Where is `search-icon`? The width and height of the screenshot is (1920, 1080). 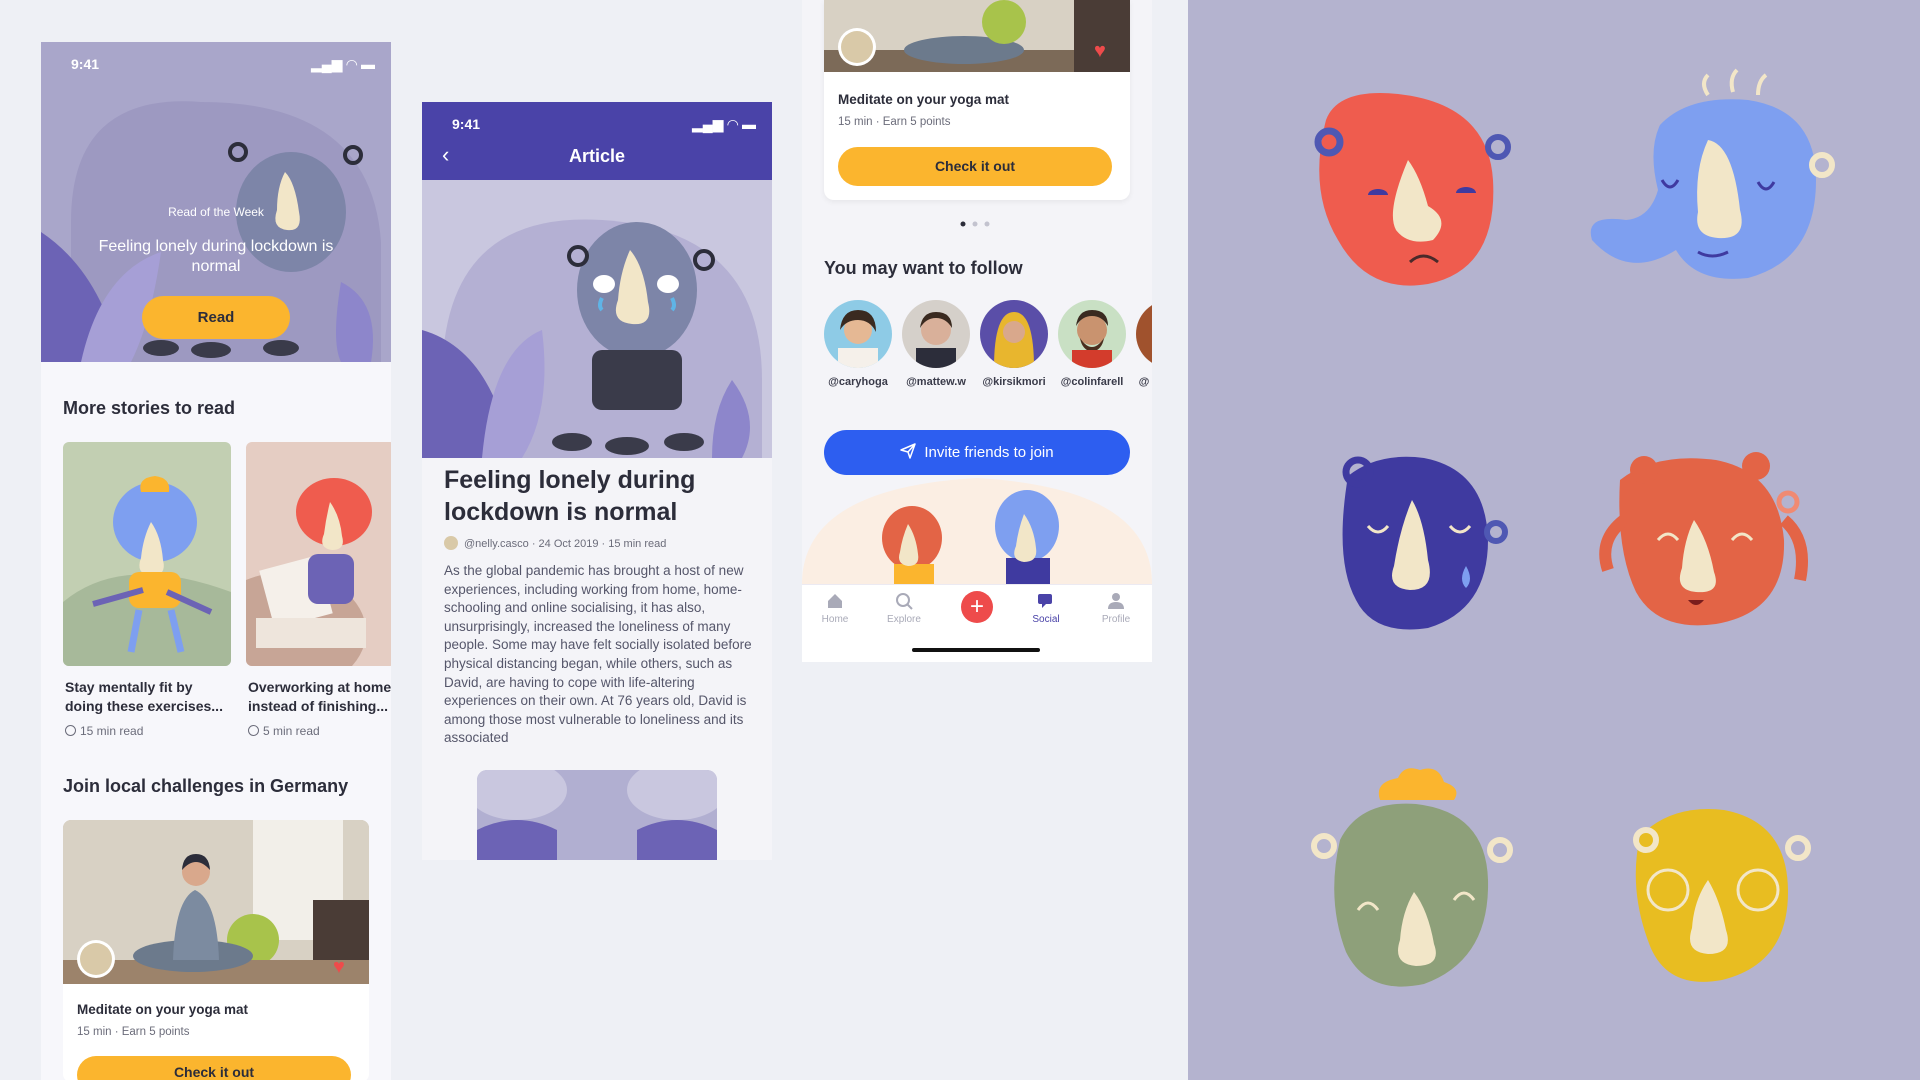
search-icon is located at coordinates (904, 601).